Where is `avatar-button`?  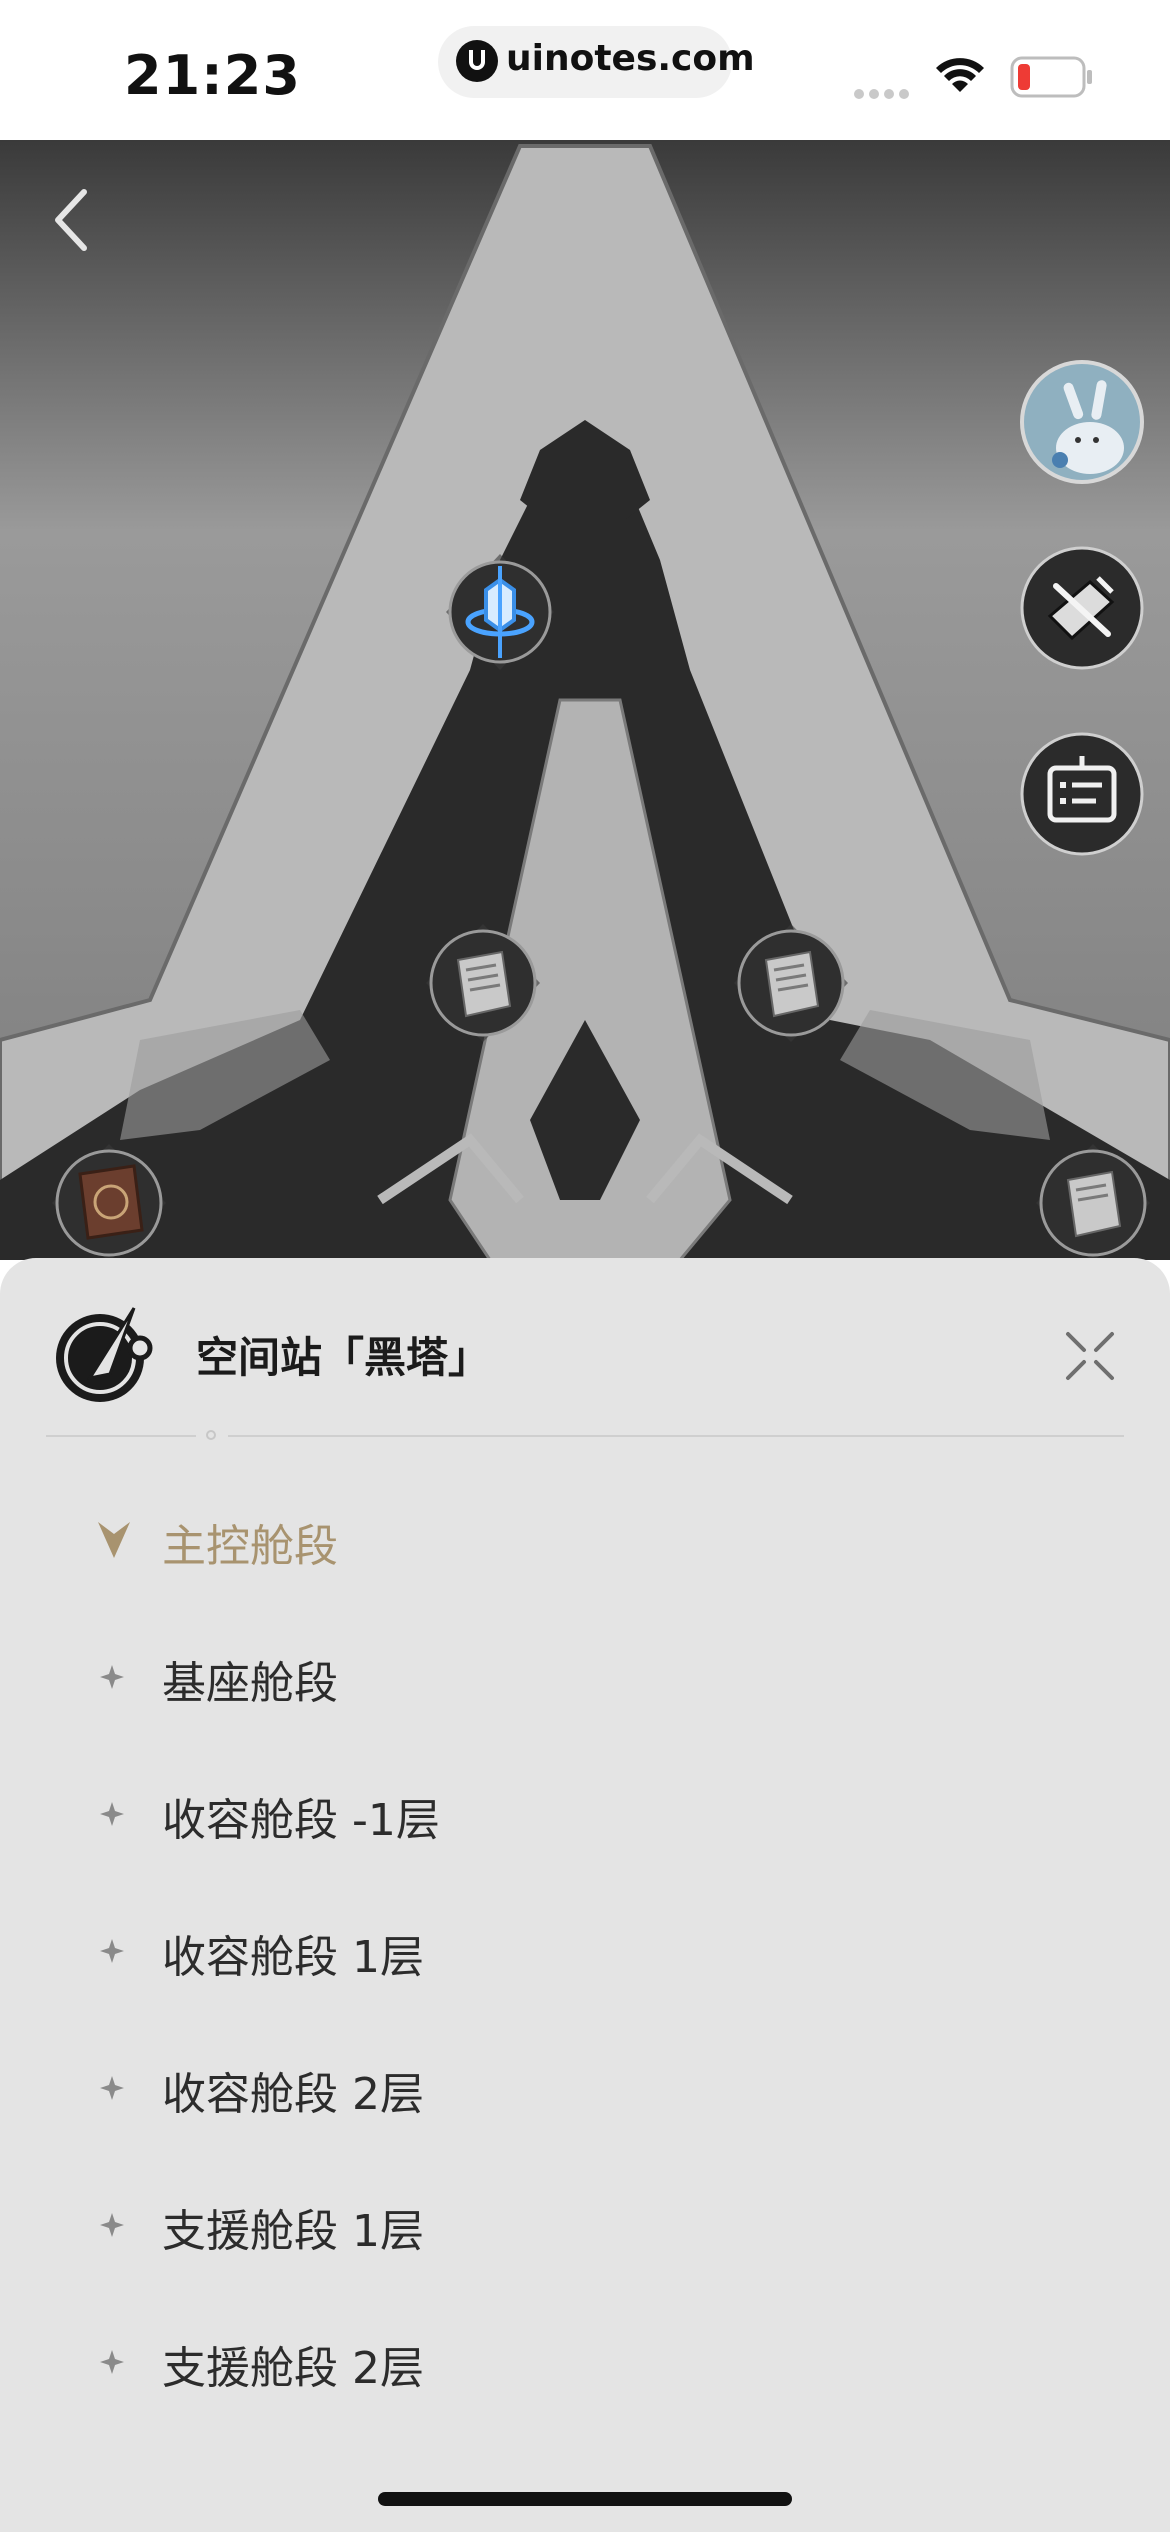 avatar-button is located at coordinates (1082, 422).